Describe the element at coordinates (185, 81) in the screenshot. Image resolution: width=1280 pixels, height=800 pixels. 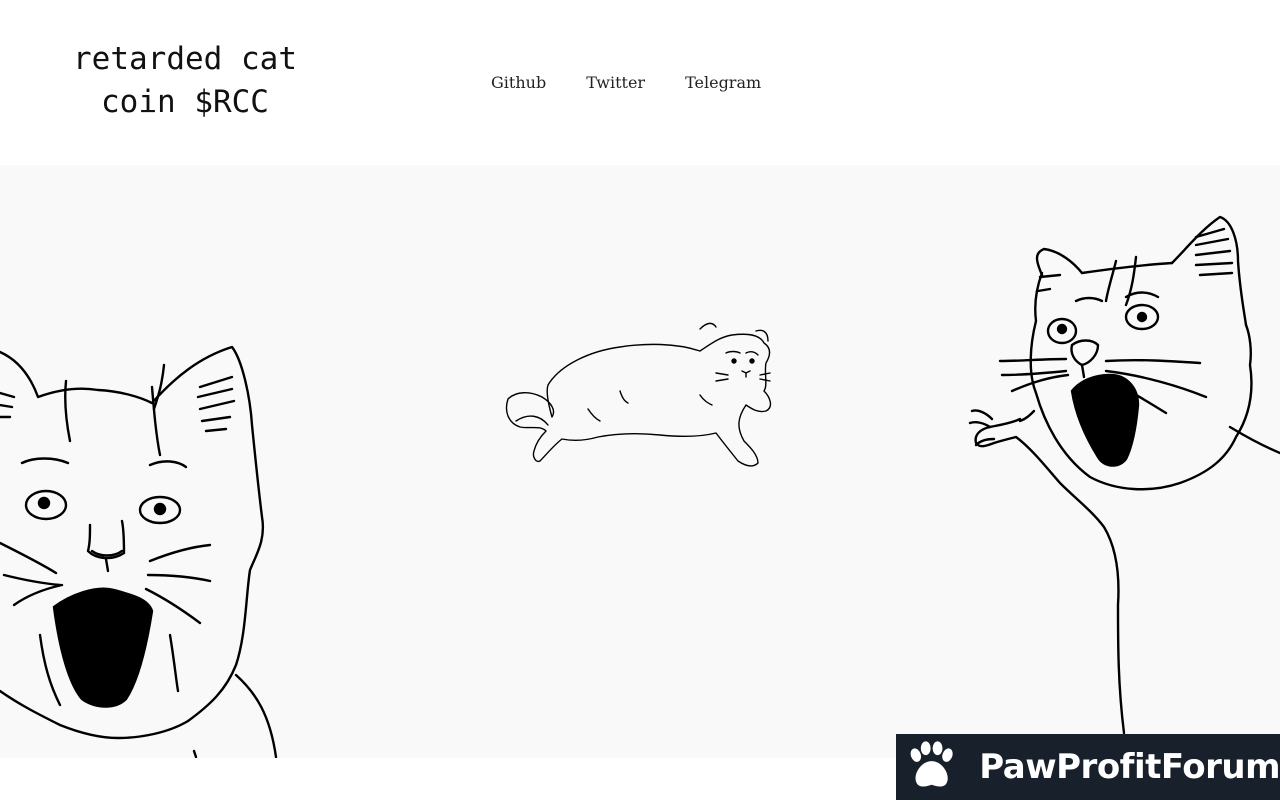
I see `site-title: retarded cat coin $RCC` at that location.